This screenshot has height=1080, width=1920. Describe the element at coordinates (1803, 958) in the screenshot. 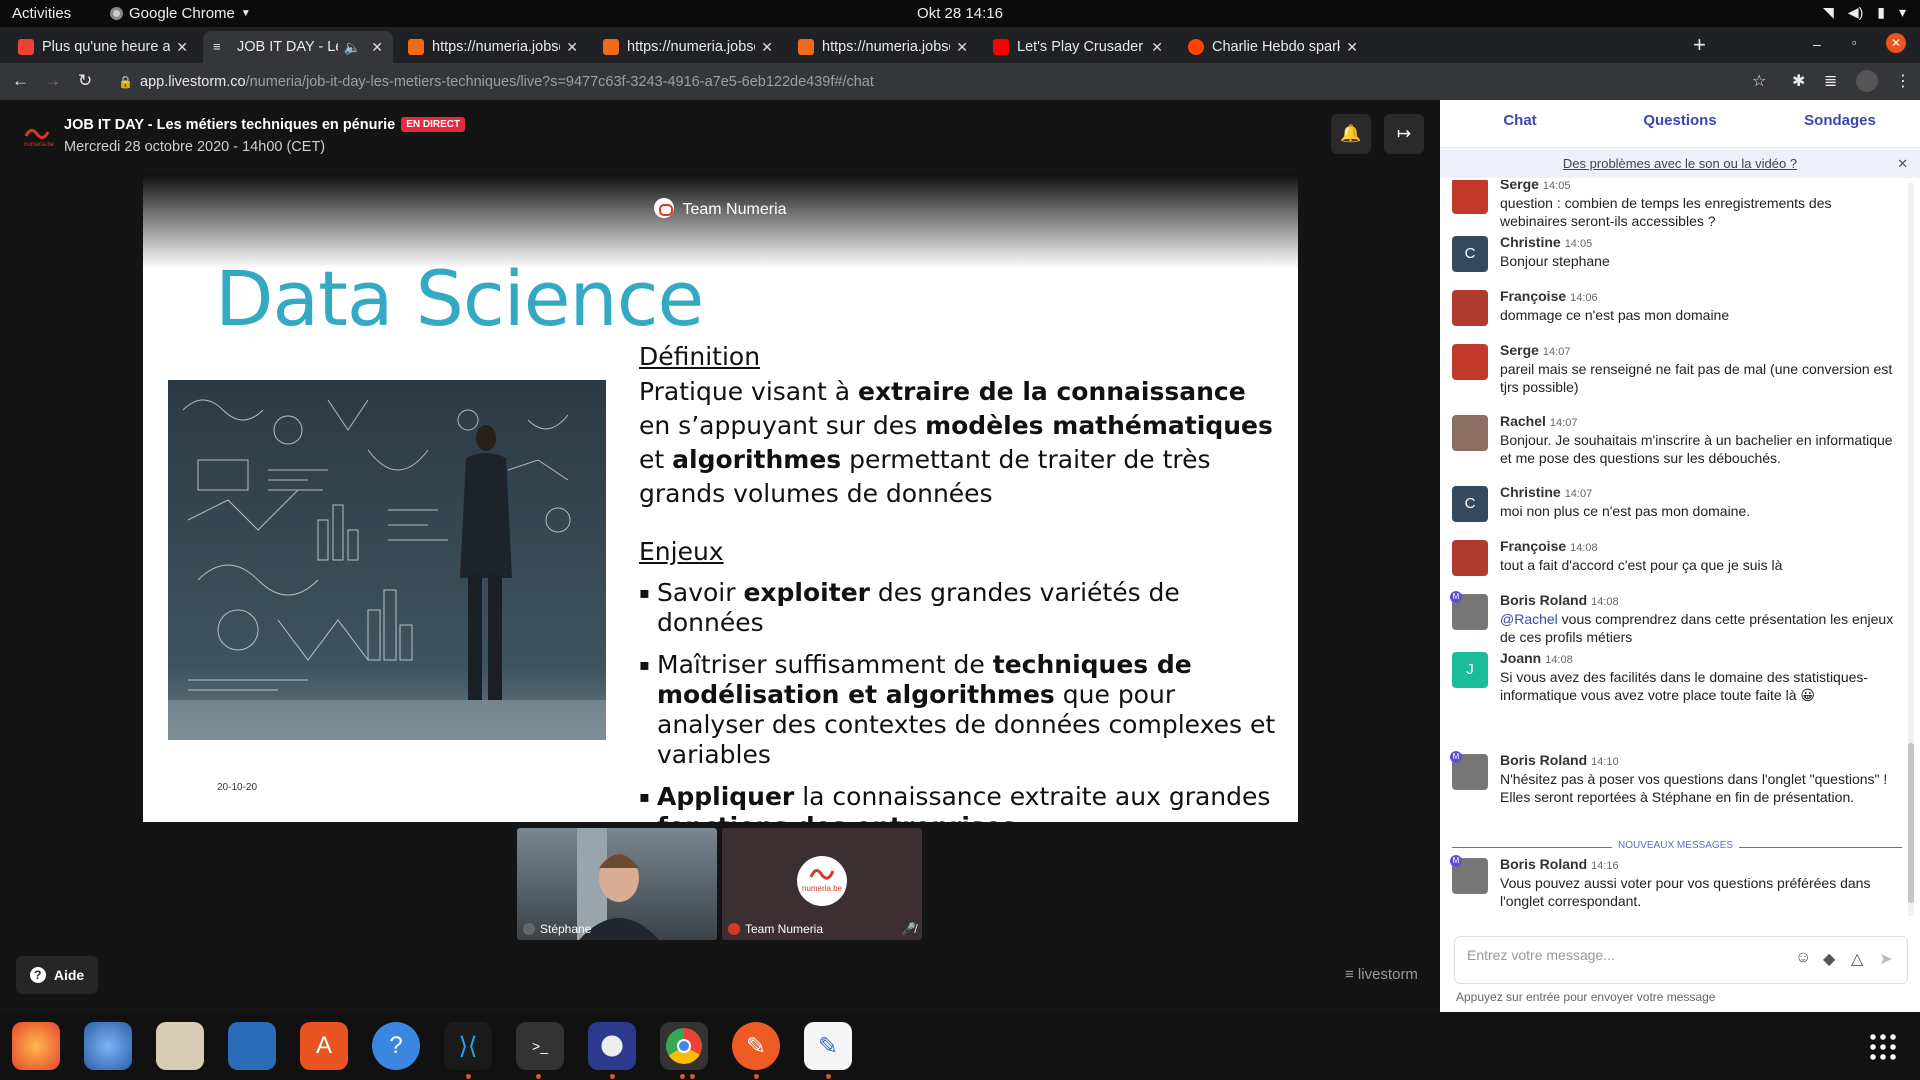

I see `emoji-icon: ☺` at that location.